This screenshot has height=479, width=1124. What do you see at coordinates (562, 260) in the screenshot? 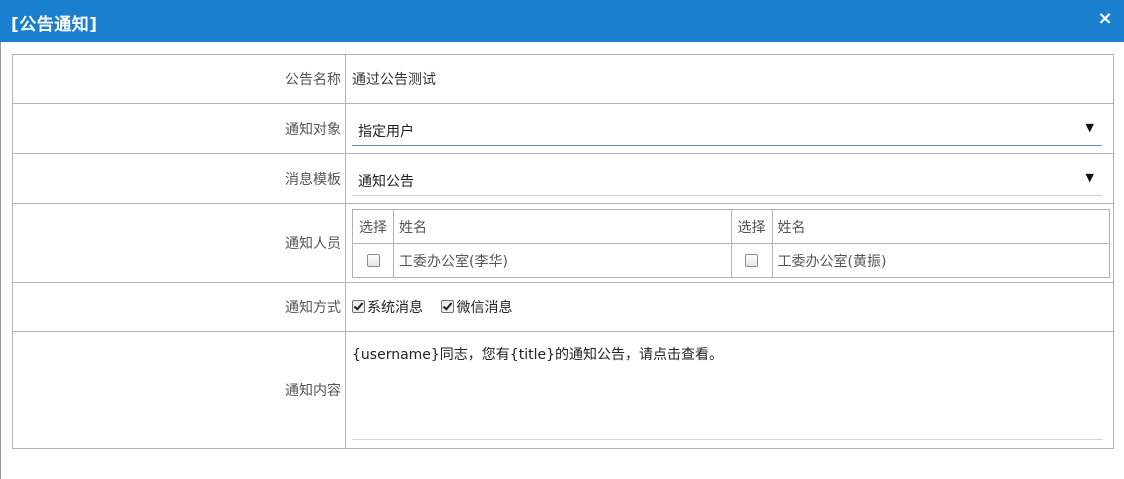
I see `person-name: 工委办公室(李华)` at bounding box center [562, 260].